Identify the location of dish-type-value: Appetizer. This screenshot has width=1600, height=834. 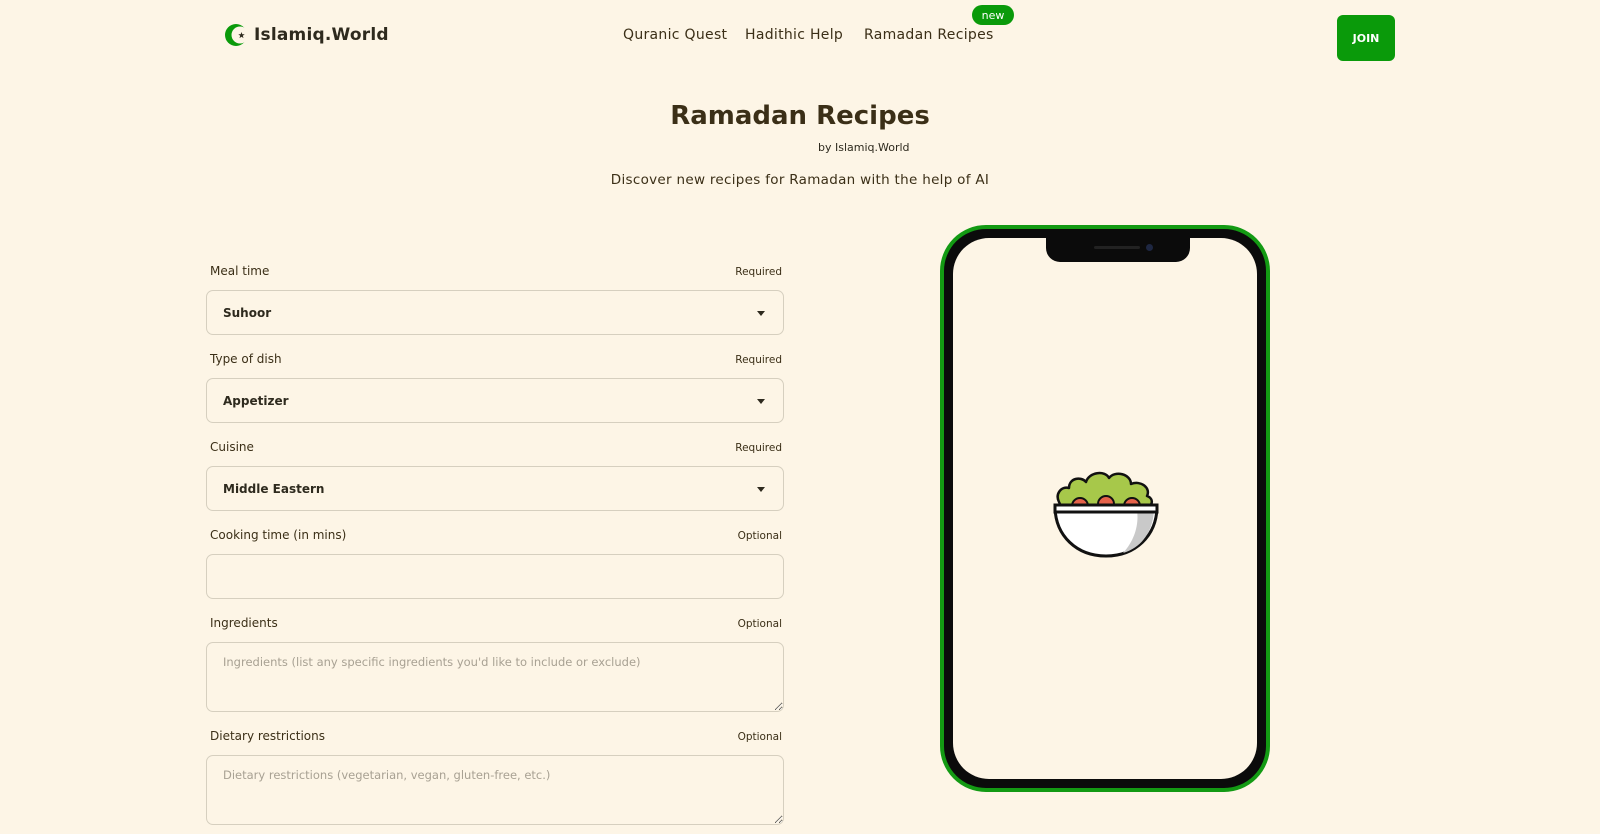
(256, 400).